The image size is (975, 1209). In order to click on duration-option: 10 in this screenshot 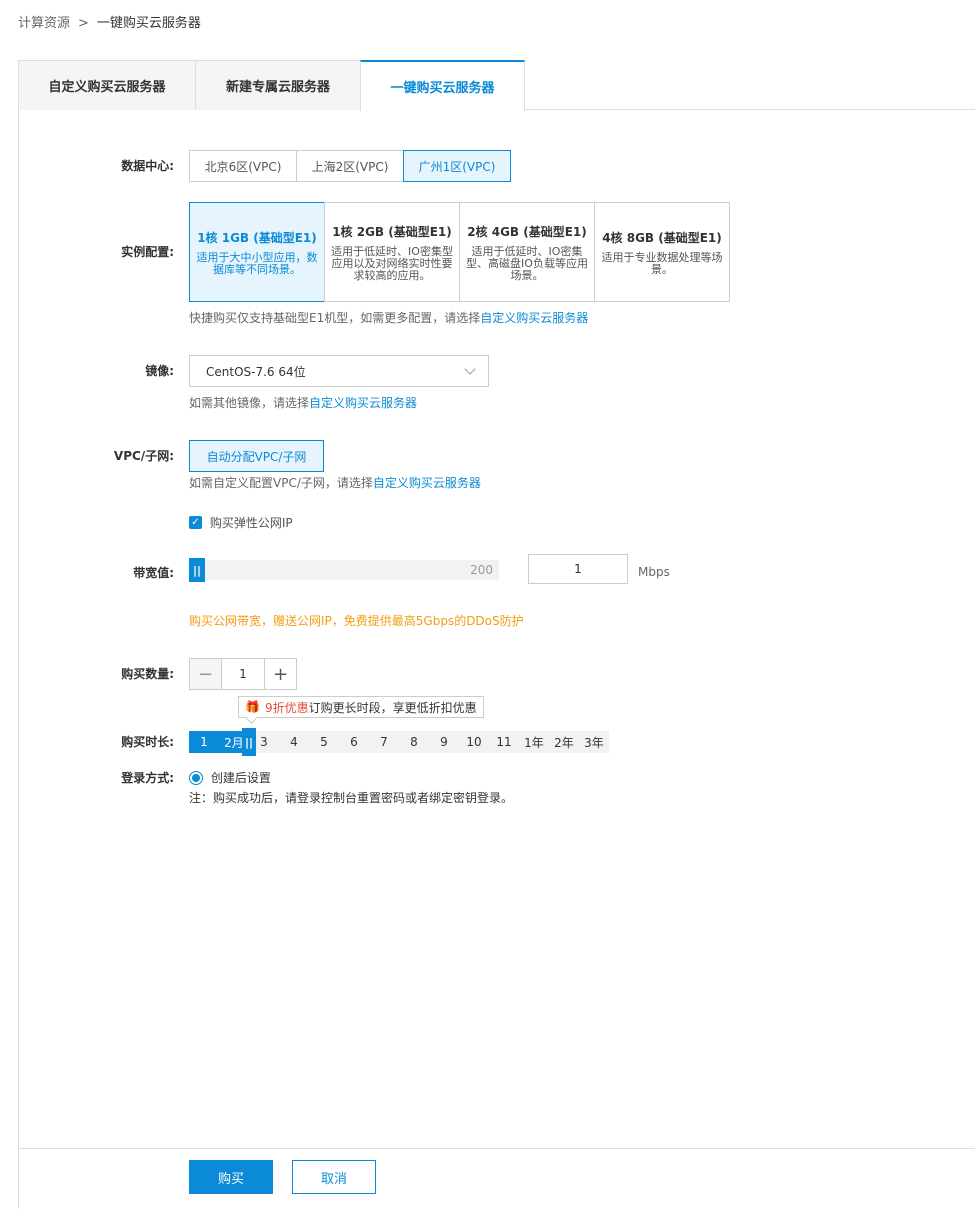, I will do `click(474, 742)`.